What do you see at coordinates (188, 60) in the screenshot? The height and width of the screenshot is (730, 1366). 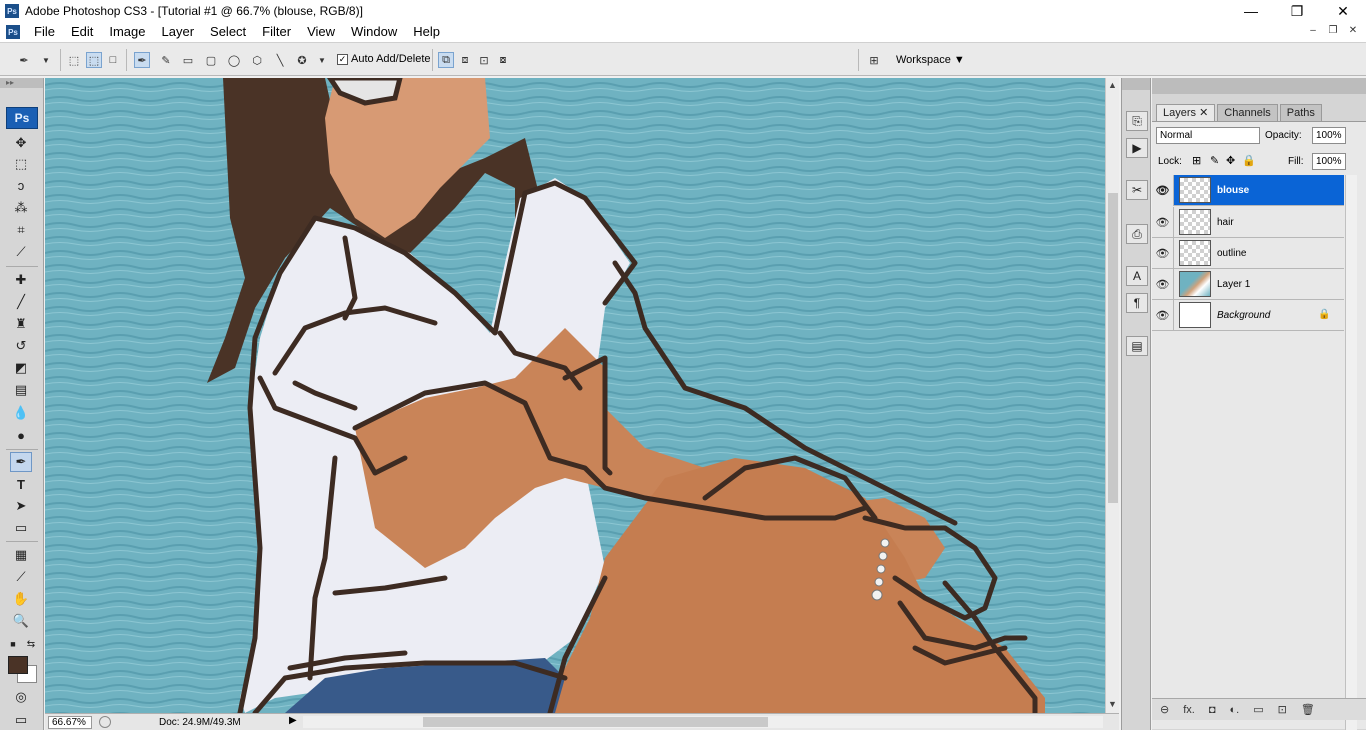 I see `rectangle-shape-icon: ▭` at bounding box center [188, 60].